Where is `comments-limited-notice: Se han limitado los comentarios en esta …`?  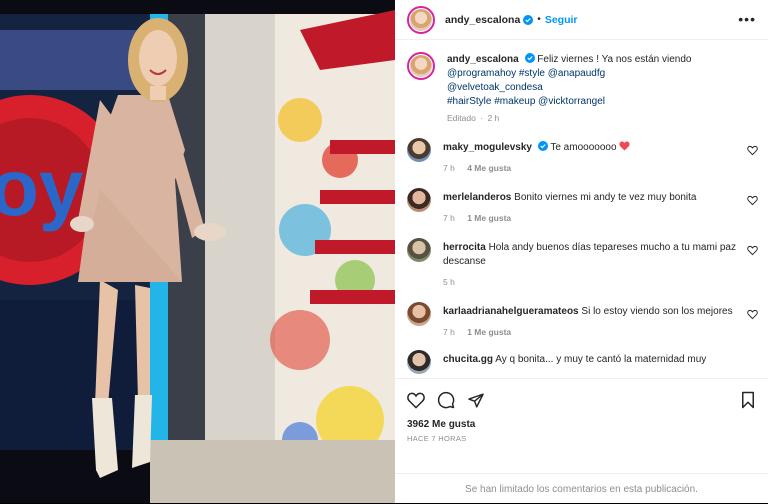
comments-limited-notice: Se han limitado los comentarios en esta … is located at coordinates (581, 488).